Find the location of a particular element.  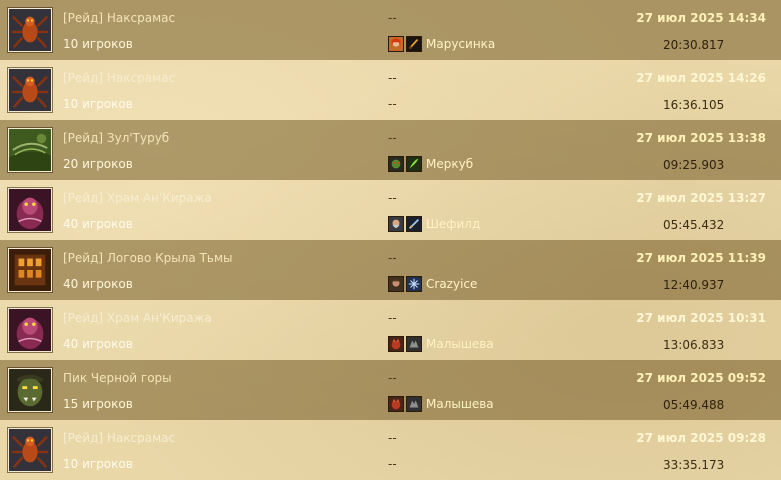

raid-name: [Рейд] Логово Крыла Тьмы is located at coordinates (148, 258).